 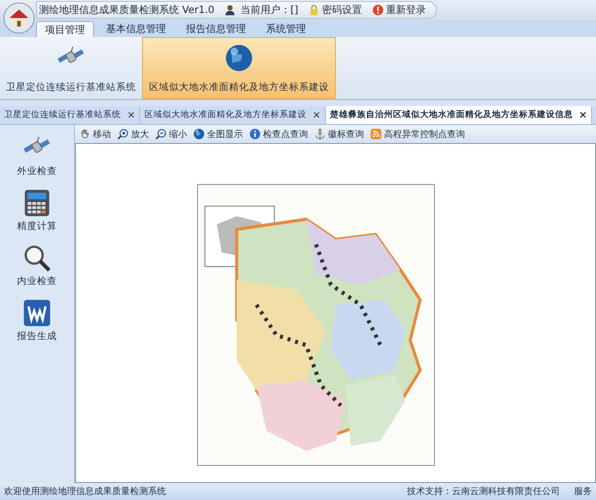 What do you see at coordinates (225, 115) in the screenshot?
I see `tab-label: 区域似大地水准面精化及地方坐标系建设` at bounding box center [225, 115].